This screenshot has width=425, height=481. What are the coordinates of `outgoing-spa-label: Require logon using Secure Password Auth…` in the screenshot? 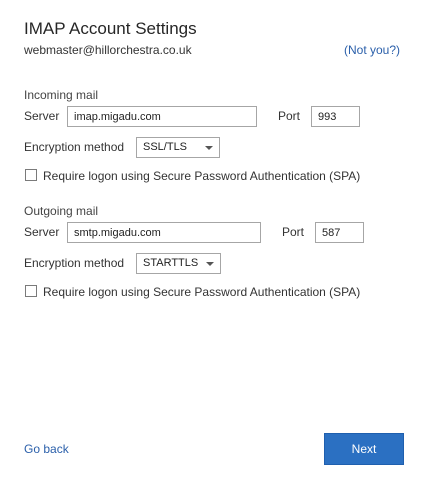 It's located at (202, 292).